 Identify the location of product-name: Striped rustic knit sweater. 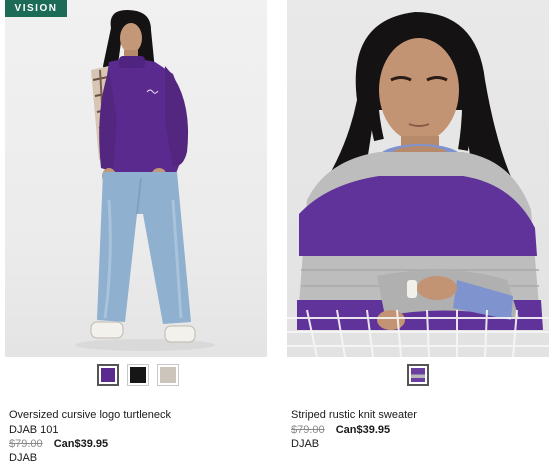
(354, 415).